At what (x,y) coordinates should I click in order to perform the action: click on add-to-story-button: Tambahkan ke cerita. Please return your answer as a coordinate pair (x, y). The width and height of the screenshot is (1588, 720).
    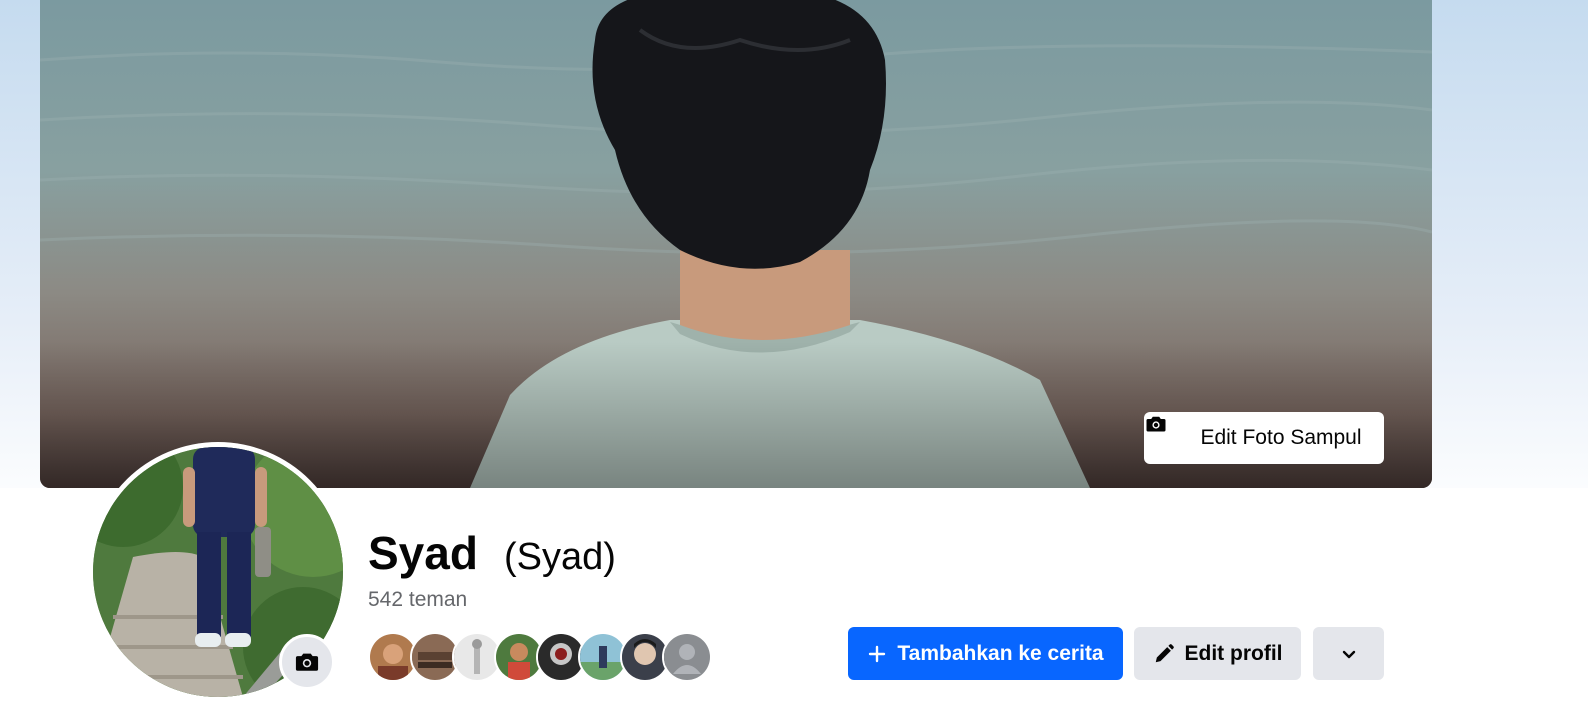
    Looking at the image, I should click on (985, 653).